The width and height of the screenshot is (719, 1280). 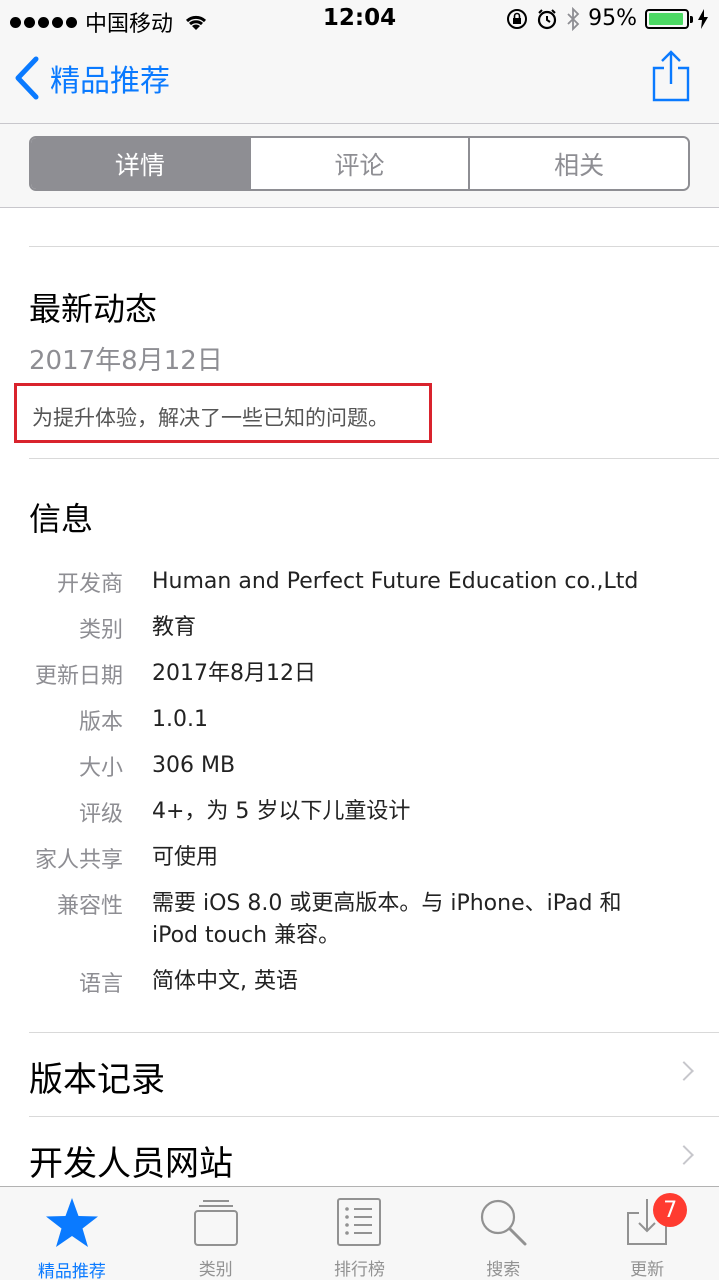 What do you see at coordinates (517, 18) in the screenshot?
I see `orientation-lock-icon` at bounding box center [517, 18].